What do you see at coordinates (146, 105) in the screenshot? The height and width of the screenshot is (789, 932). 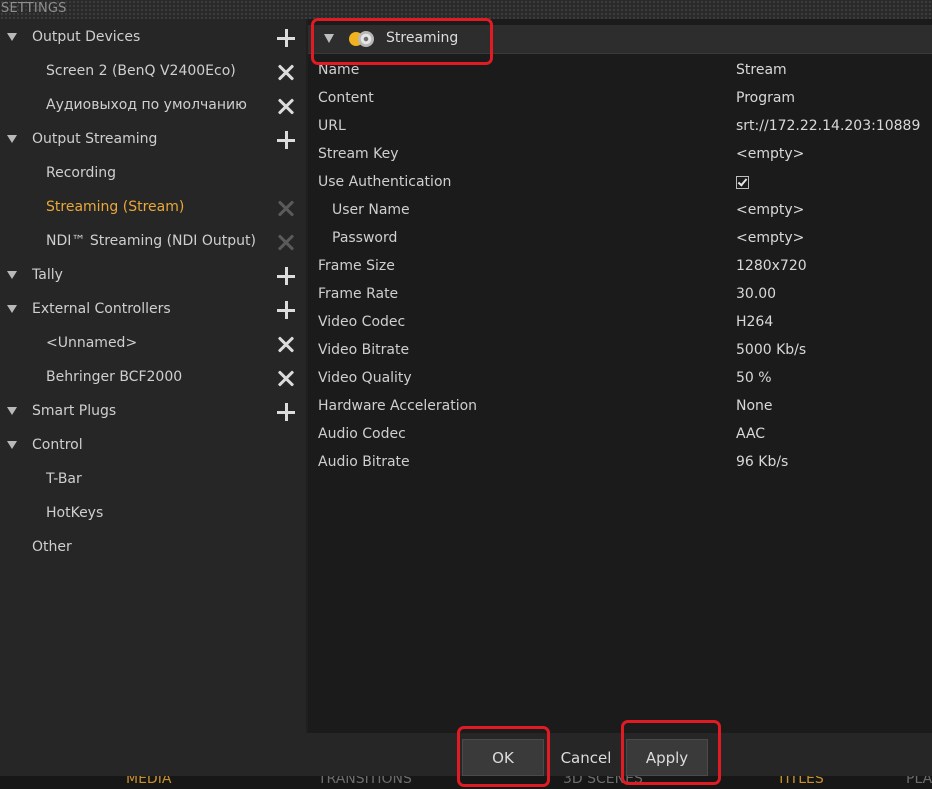 I see `tree-item-label: Аудиовыход по умолчанию` at bounding box center [146, 105].